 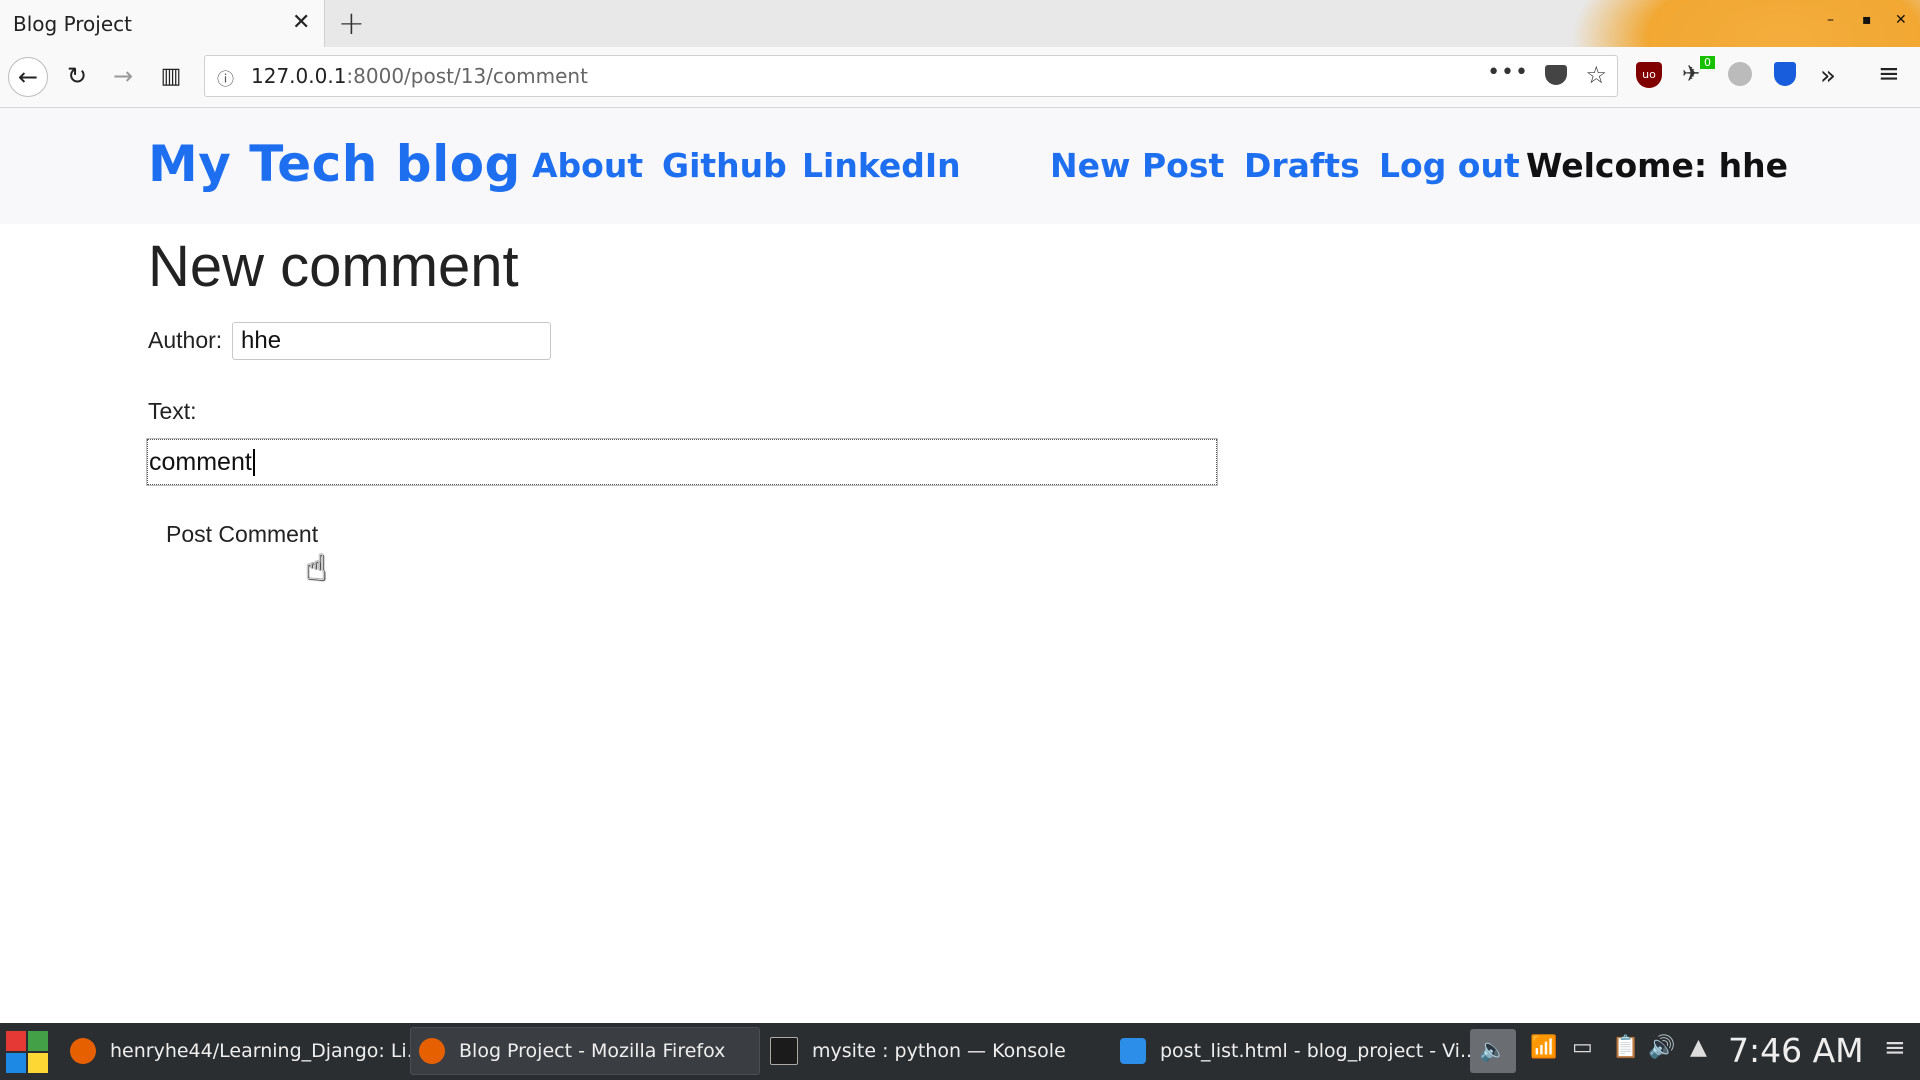 What do you see at coordinates (1828, 76) in the screenshot?
I see `overflow-chevron-icon: »` at bounding box center [1828, 76].